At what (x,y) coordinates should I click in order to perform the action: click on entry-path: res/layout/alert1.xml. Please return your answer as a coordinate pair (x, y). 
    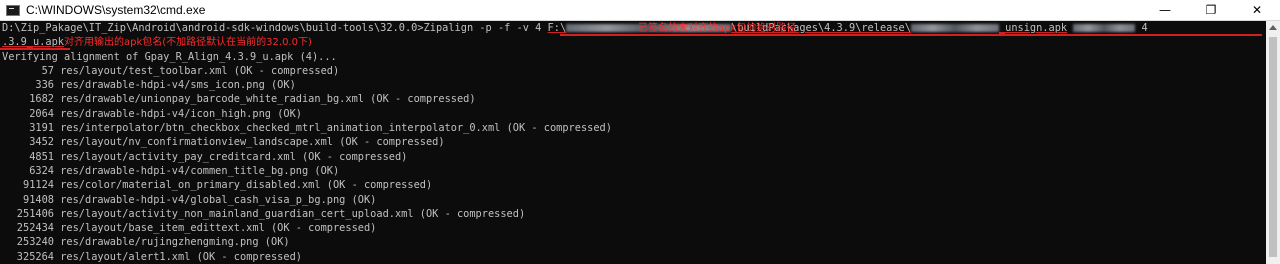
    Looking at the image, I should click on (125, 256).